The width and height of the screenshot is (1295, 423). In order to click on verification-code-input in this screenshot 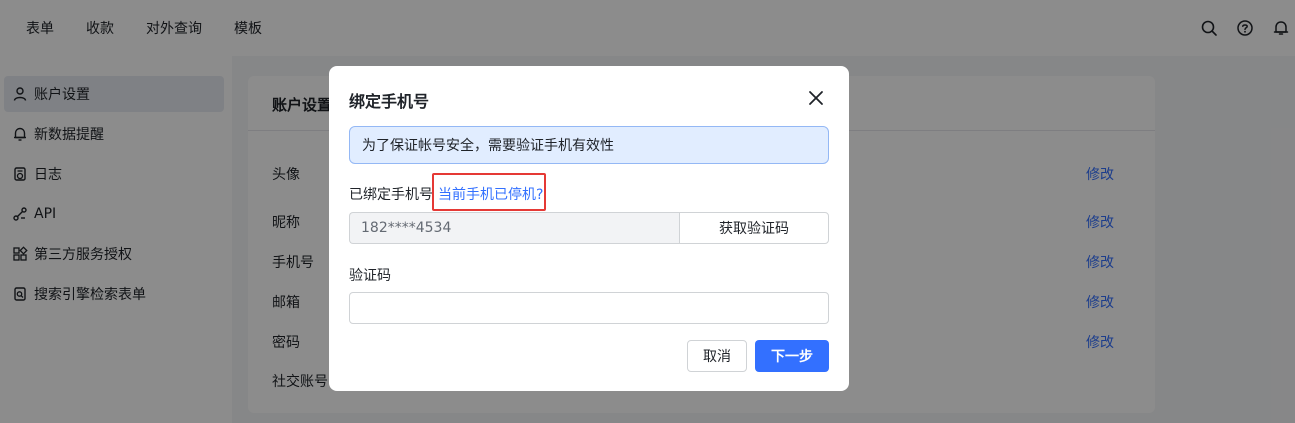, I will do `click(589, 308)`.